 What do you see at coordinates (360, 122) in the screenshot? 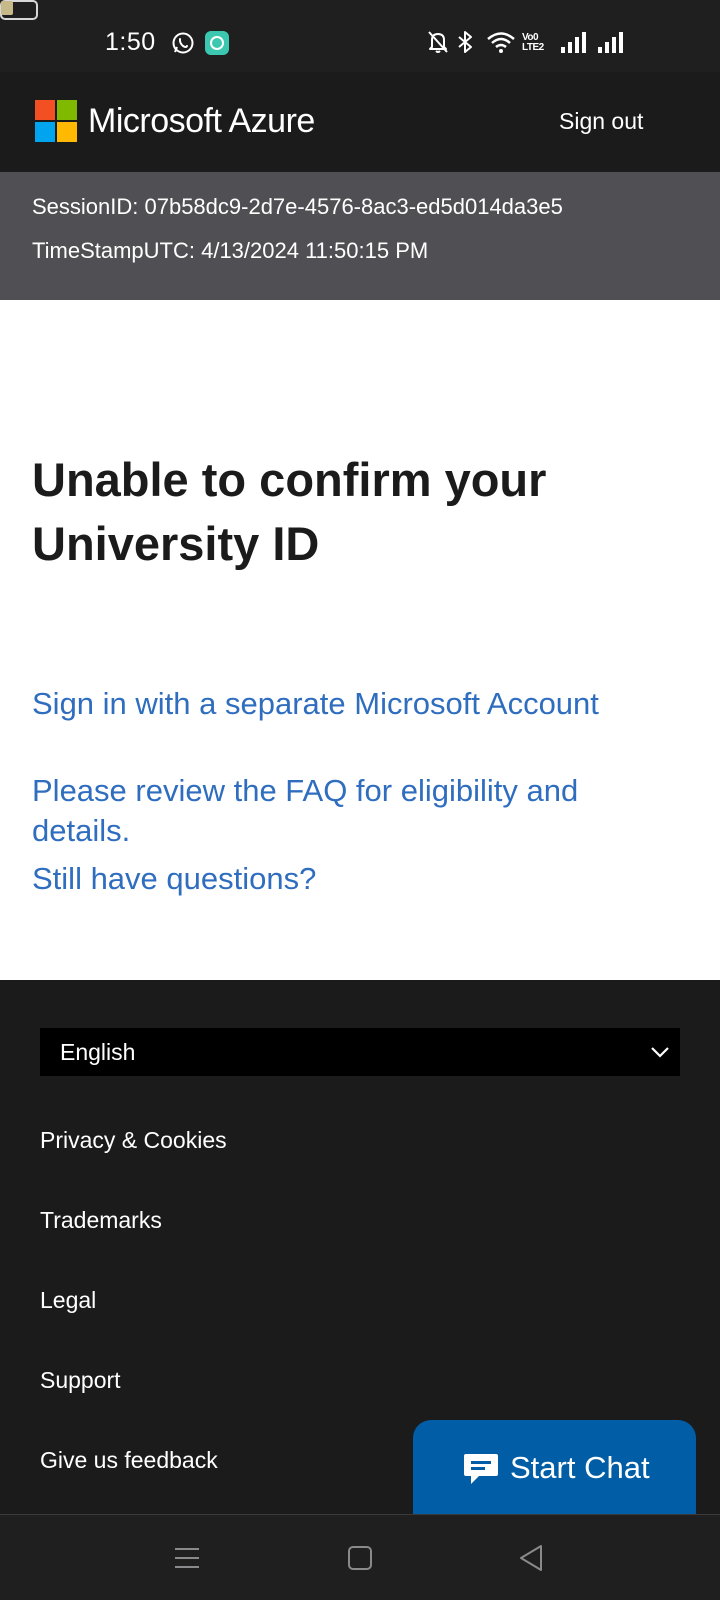
I see `site-header: Microsoft Azure Sign out` at bounding box center [360, 122].